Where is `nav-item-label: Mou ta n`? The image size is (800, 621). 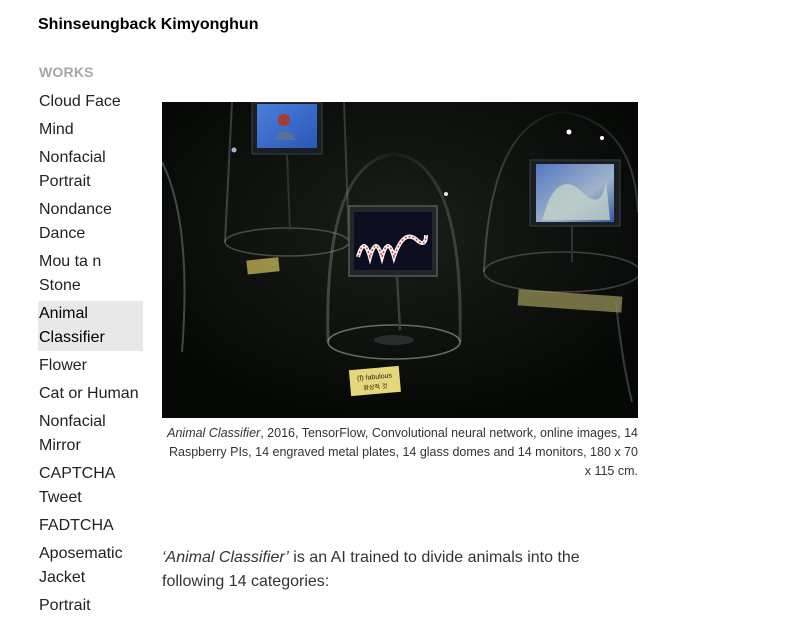
nav-item-label: Mou ta n is located at coordinates (70, 261).